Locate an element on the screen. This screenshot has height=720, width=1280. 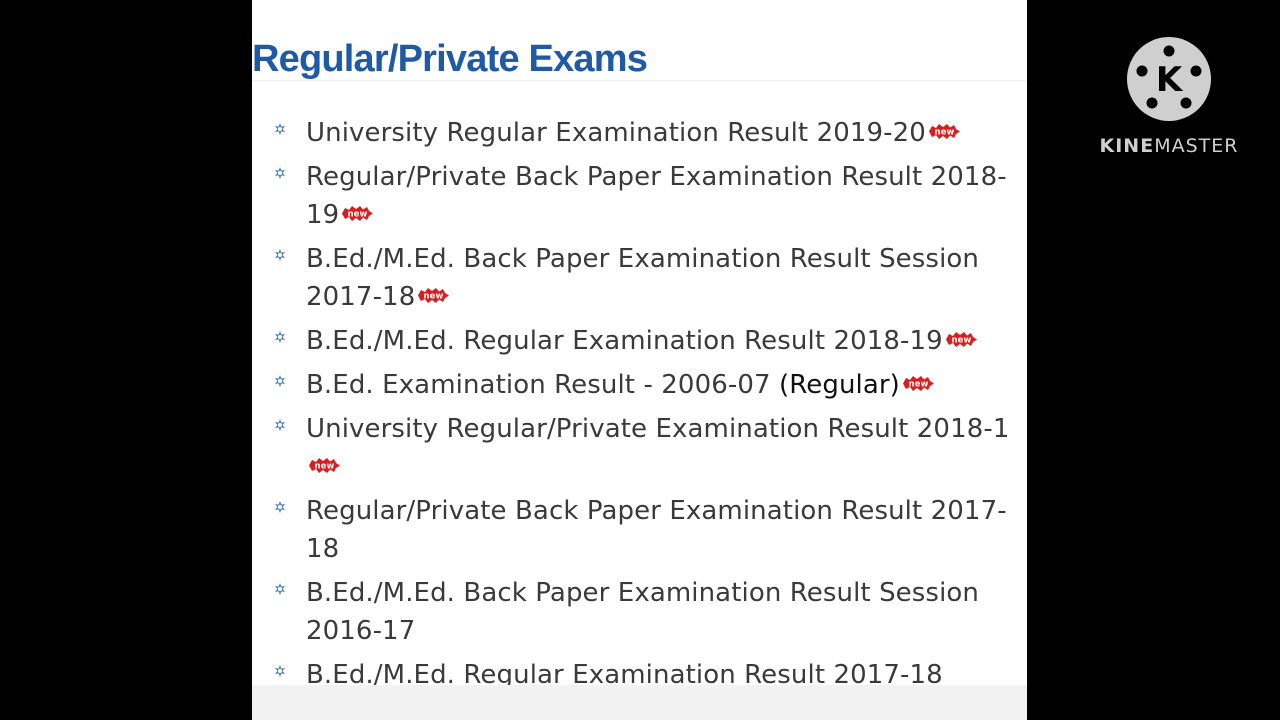
heading-divider is located at coordinates (639, 80).